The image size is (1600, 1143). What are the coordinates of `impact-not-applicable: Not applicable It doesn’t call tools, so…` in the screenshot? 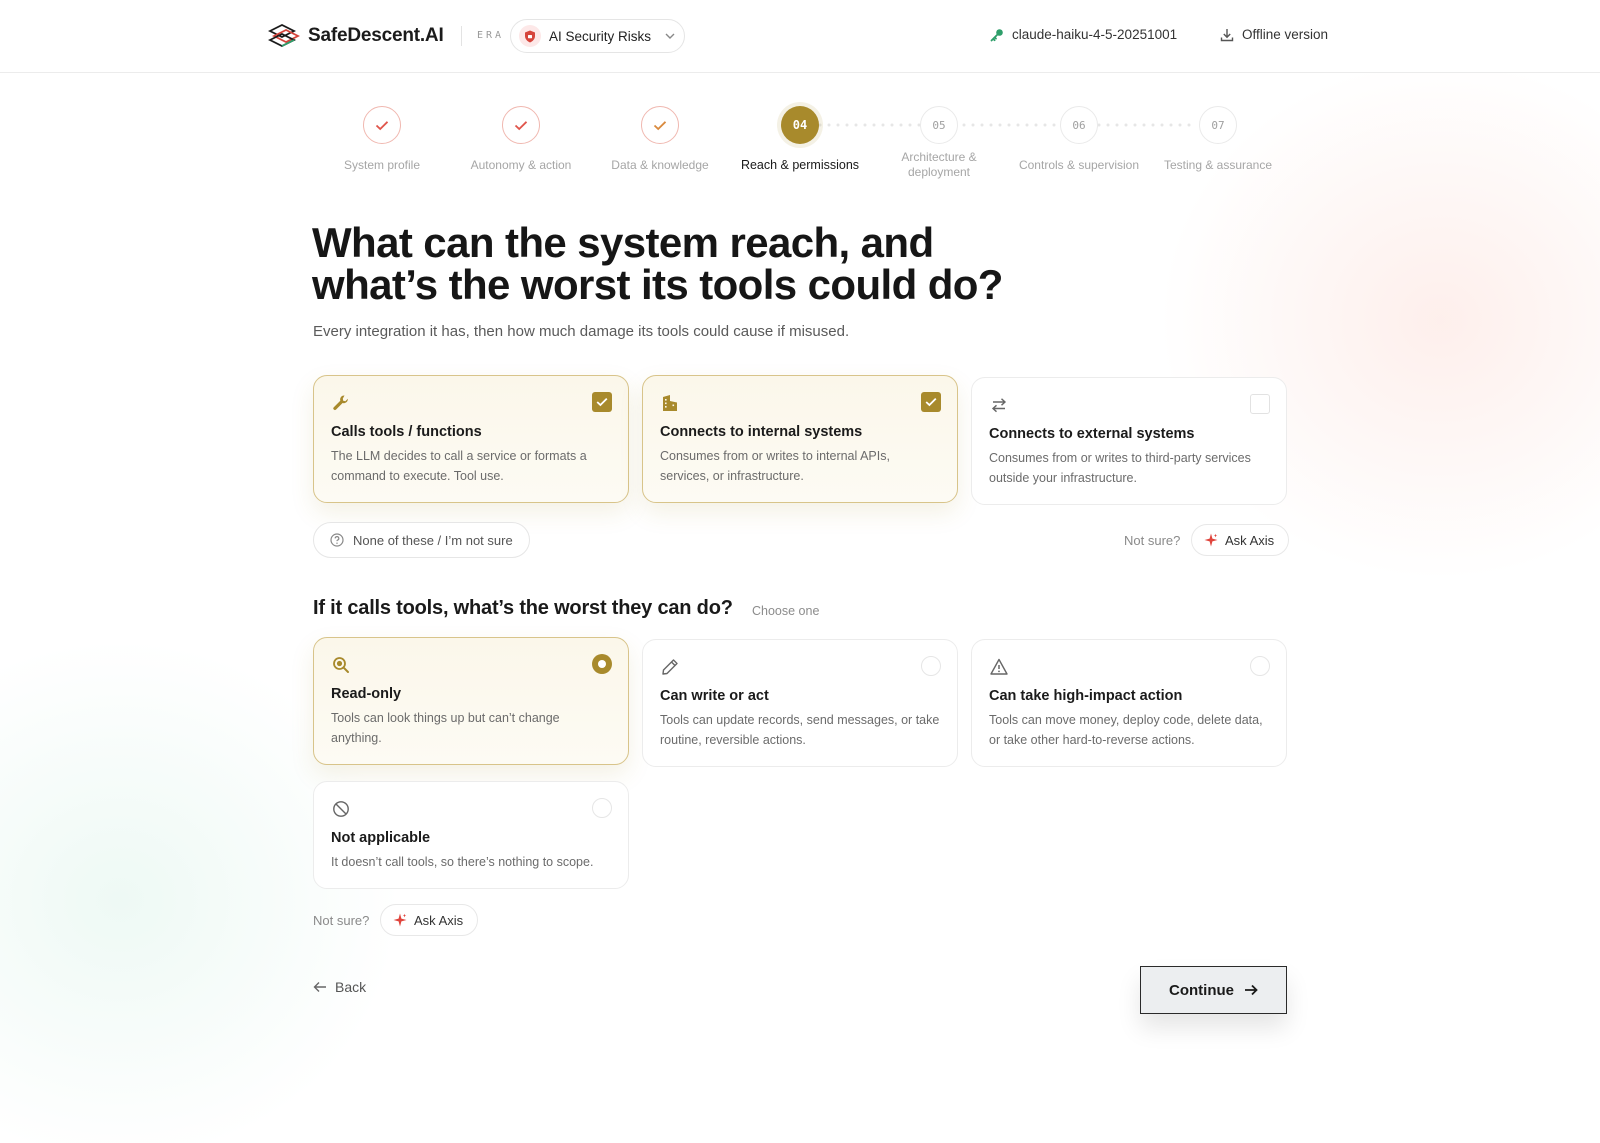 It's located at (471, 835).